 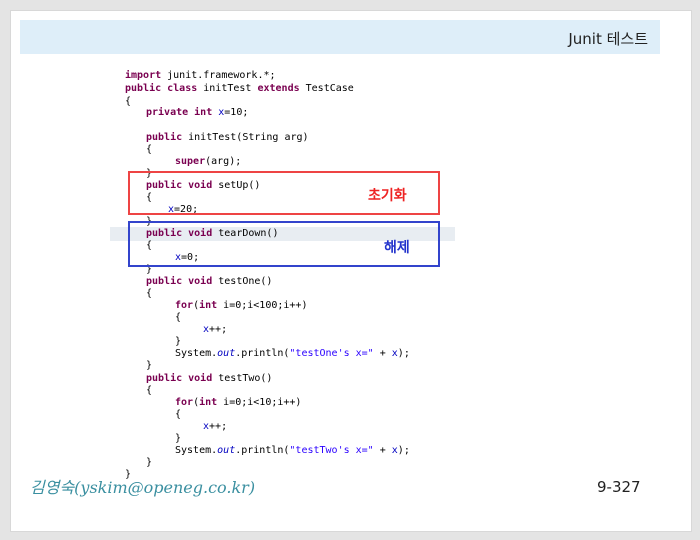 I want to click on release-annotation: 해제, so click(x=397, y=248).